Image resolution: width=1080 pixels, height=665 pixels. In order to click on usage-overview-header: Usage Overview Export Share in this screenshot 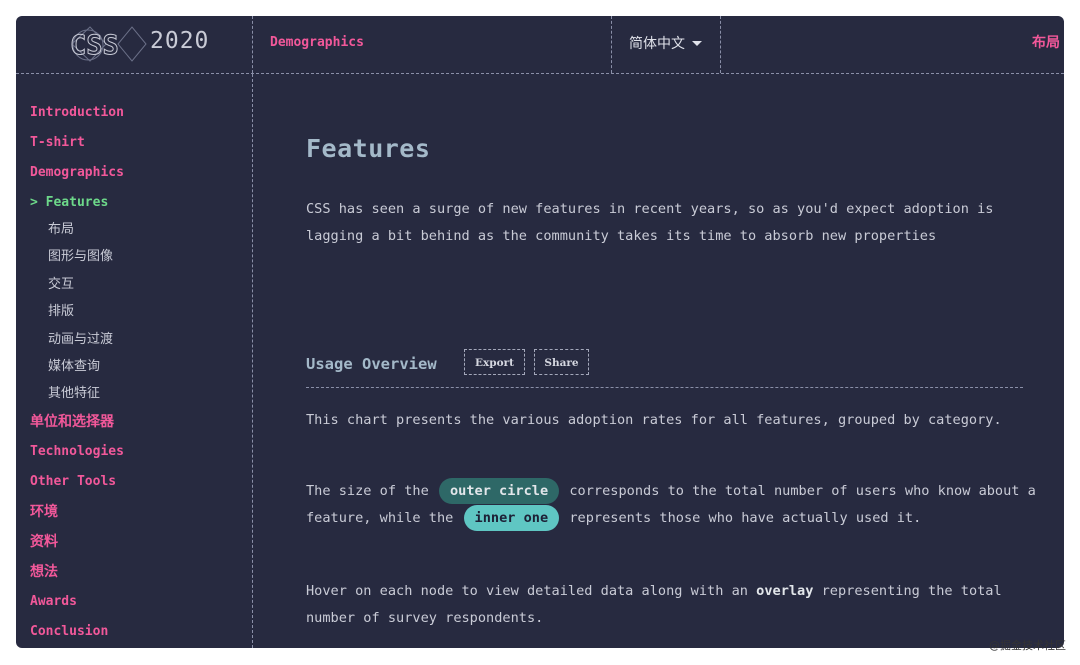, I will do `click(664, 368)`.